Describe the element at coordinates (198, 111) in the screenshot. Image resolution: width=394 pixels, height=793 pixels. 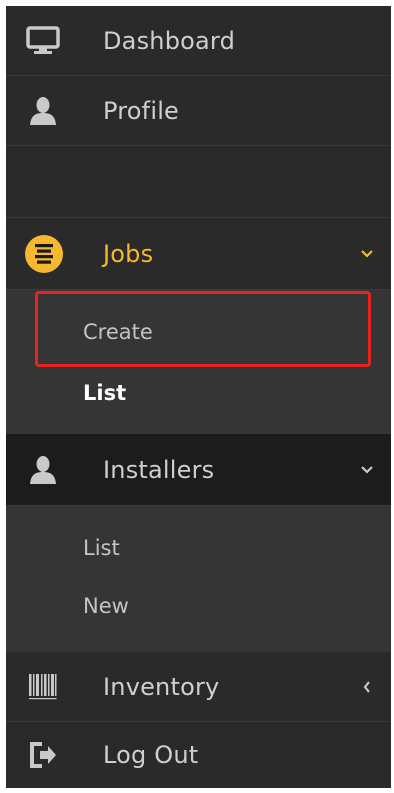
I see `nav-item-profile: Profile` at that location.